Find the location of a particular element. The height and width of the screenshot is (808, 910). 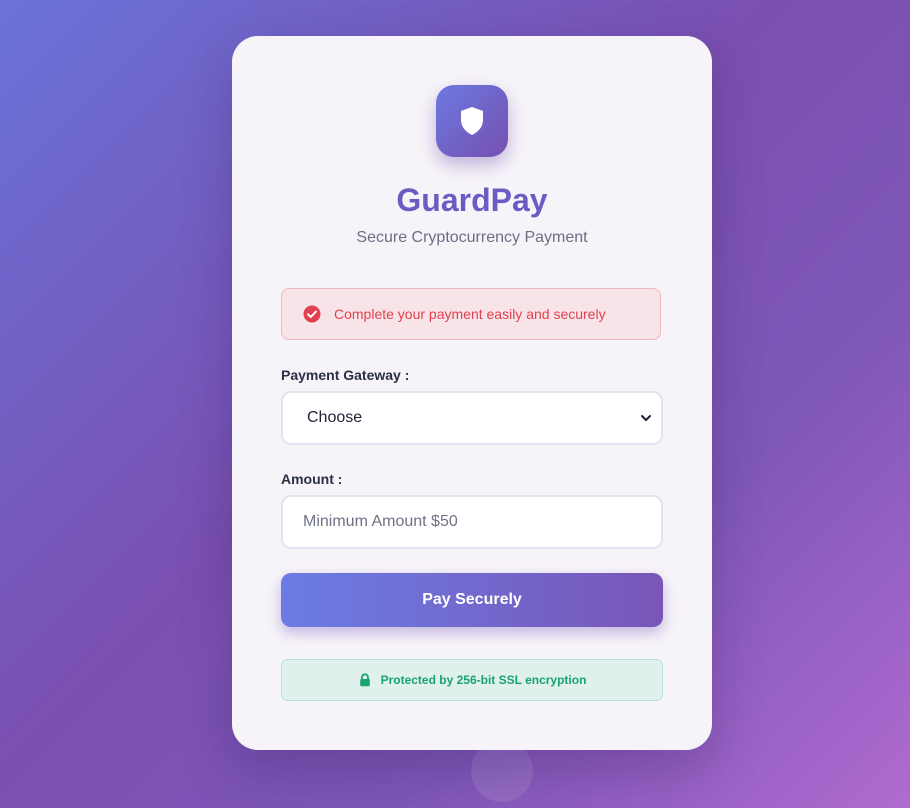

chevron-down-icon is located at coordinates (646, 418).